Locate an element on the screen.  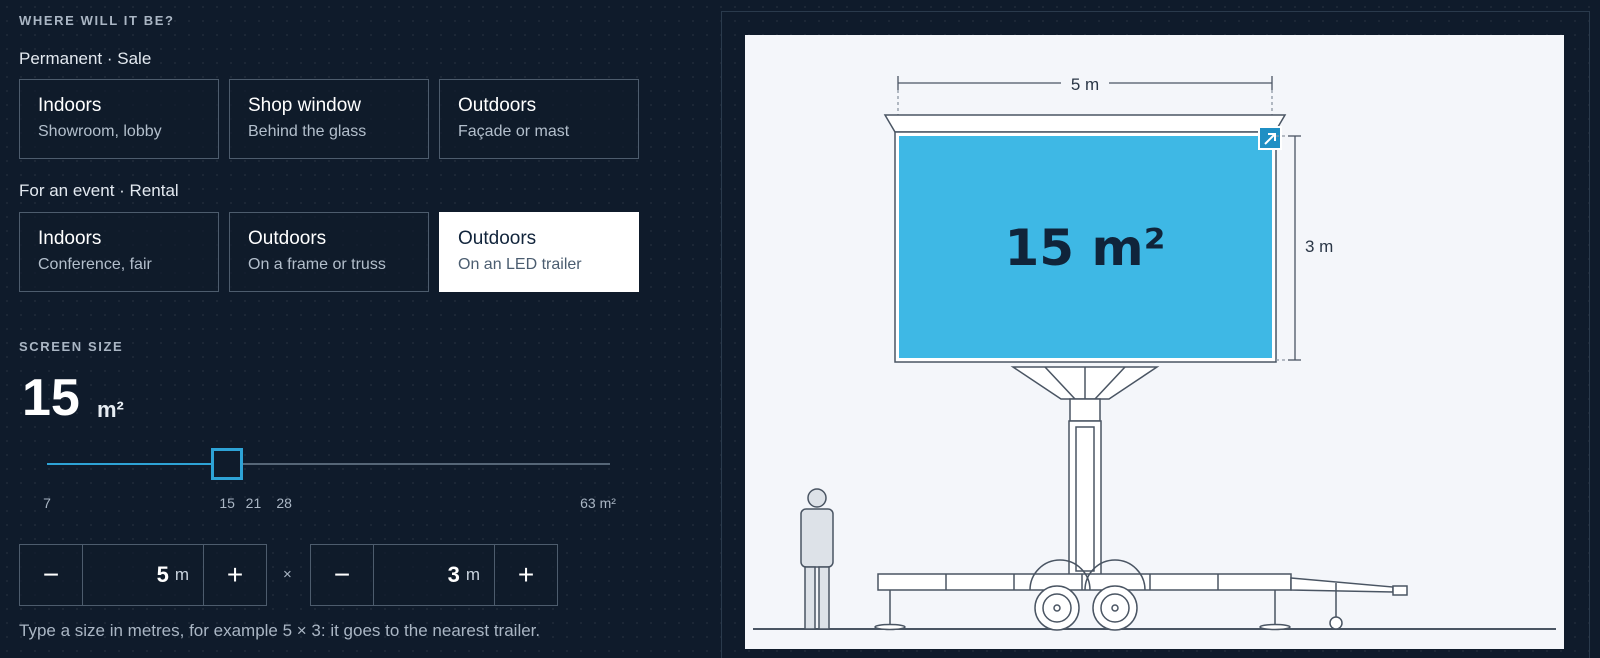
option-permanent-outdoors: Outdoors Façade or mast is located at coordinates (539, 119).